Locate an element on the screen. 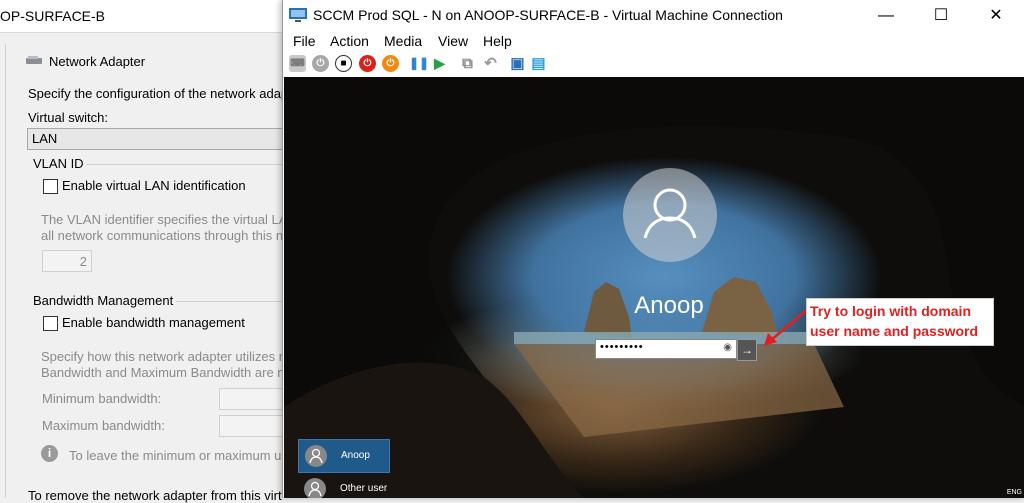  network-adapter-icon is located at coordinates (34, 60).